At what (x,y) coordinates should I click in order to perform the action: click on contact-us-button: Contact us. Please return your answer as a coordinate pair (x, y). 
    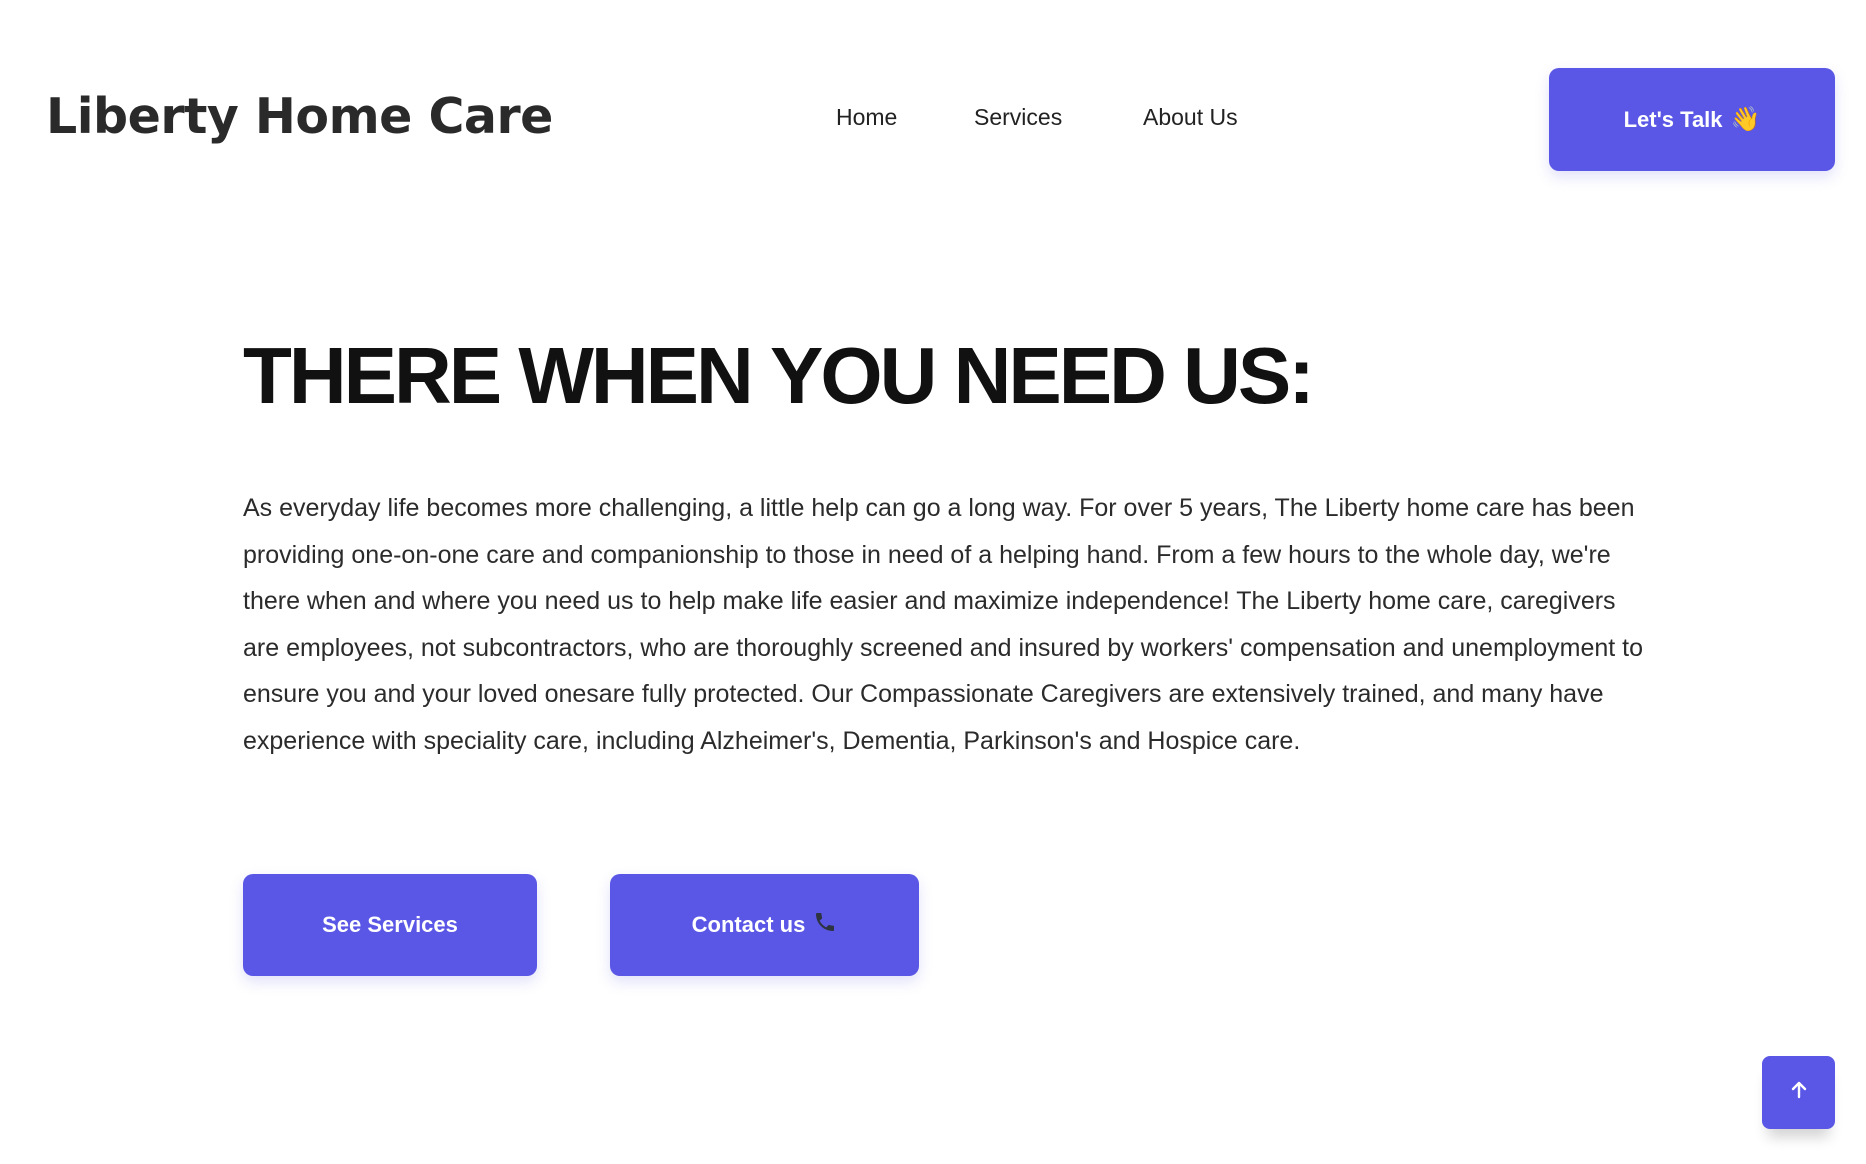
    Looking at the image, I should click on (764, 925).